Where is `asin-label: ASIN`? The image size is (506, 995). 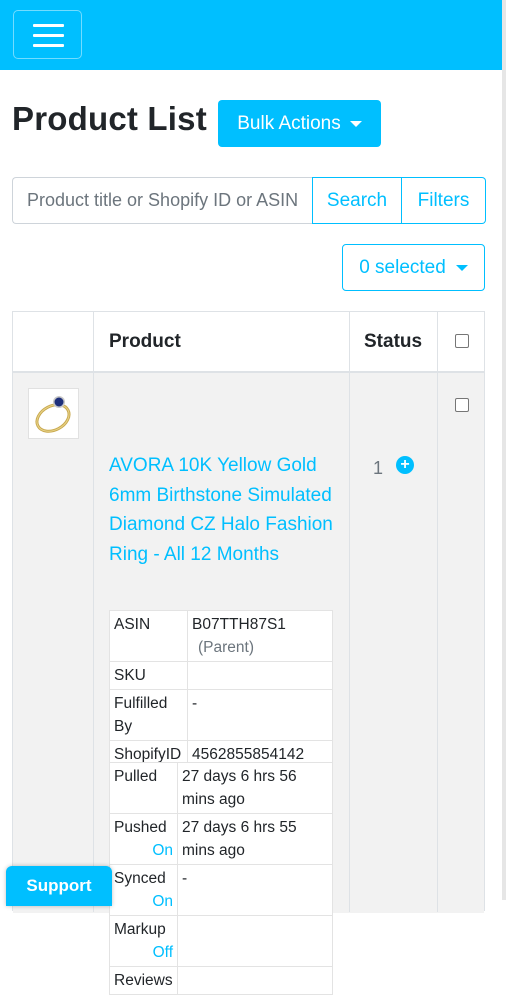
asin-label: ASIN is located at coordinates (148, 636).